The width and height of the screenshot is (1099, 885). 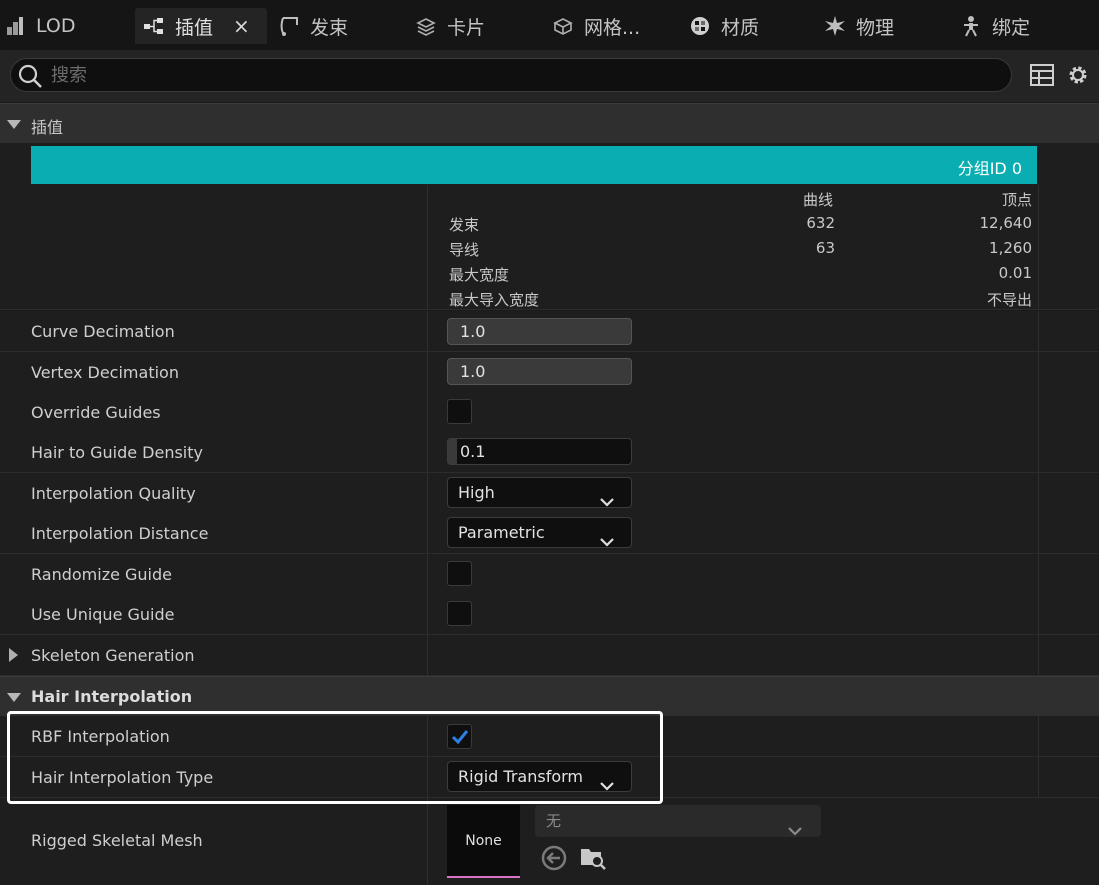 I want to click on rbf-interpolation-checkbox, so click(x=459, y=736).